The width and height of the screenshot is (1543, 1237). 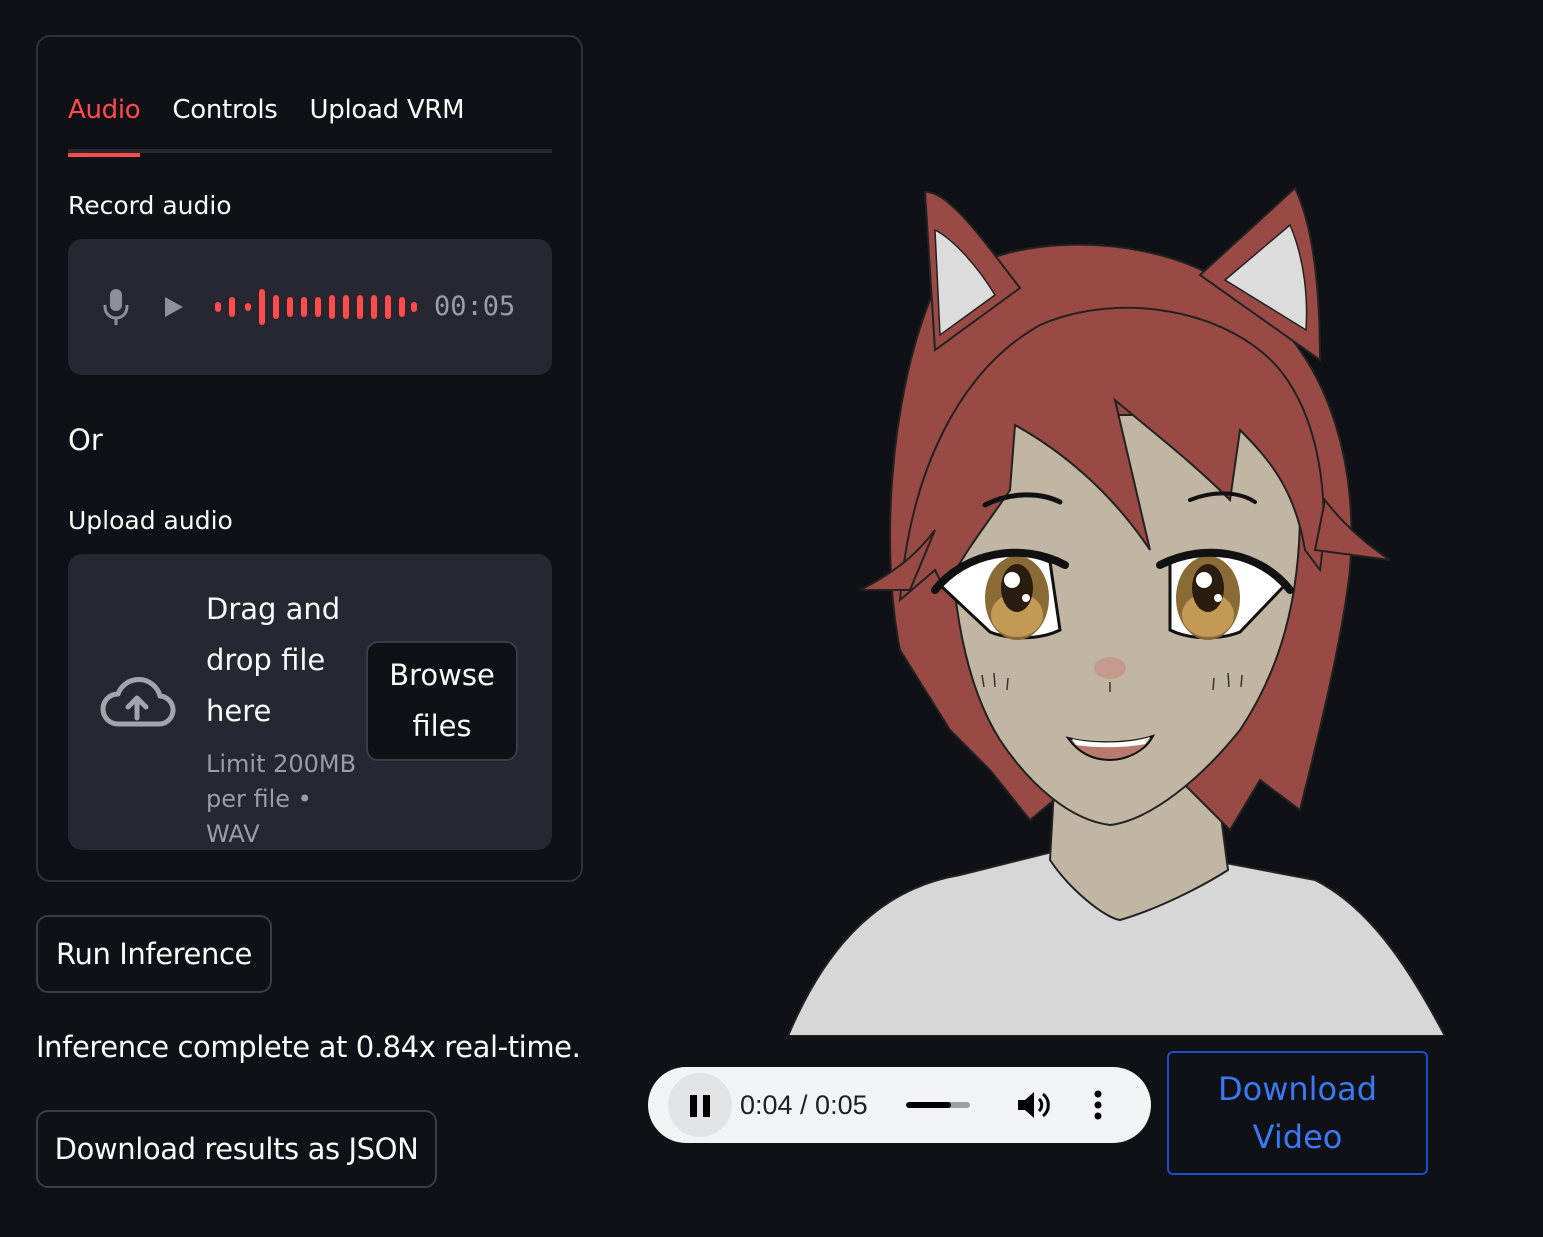 What do you see at coordinates (273, 660) in the screenshot?
I see `drag-drop-text: Drag and drop file here` at bounding box center [273, 660].